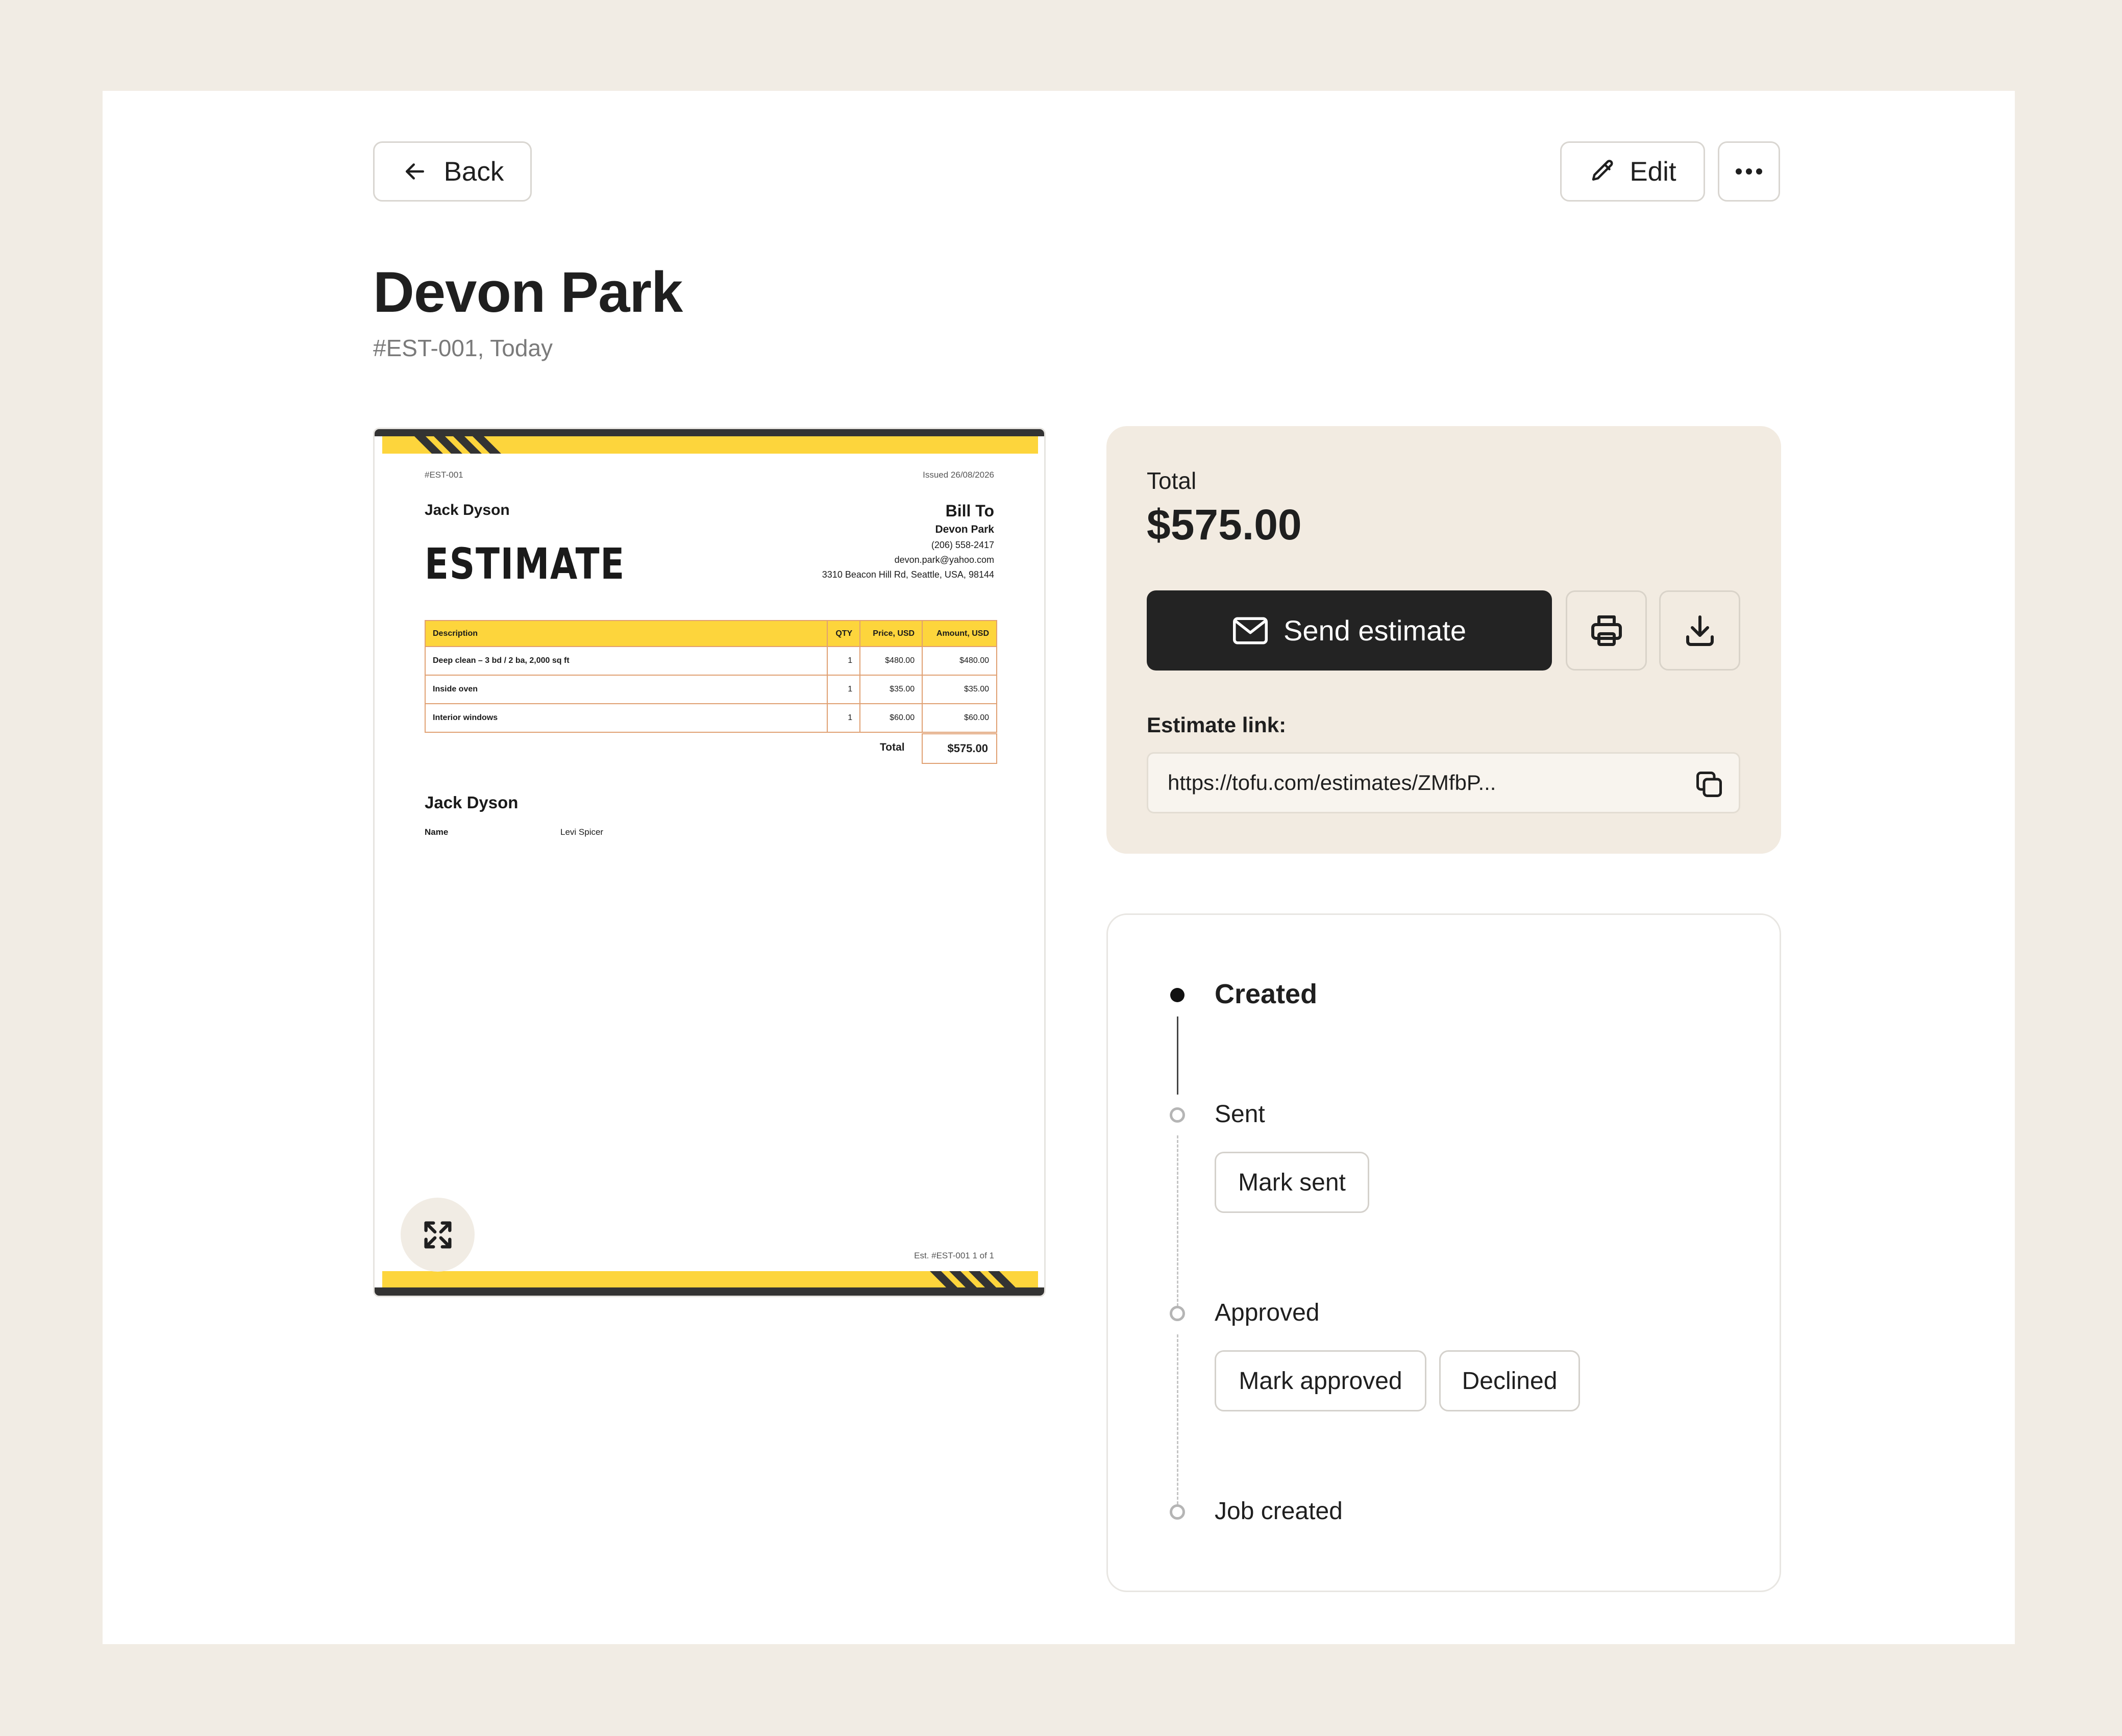 Image resolution: width=2122 pixels, height=1736 pixels. I want to click on col-description: Description, so click(626, 633).